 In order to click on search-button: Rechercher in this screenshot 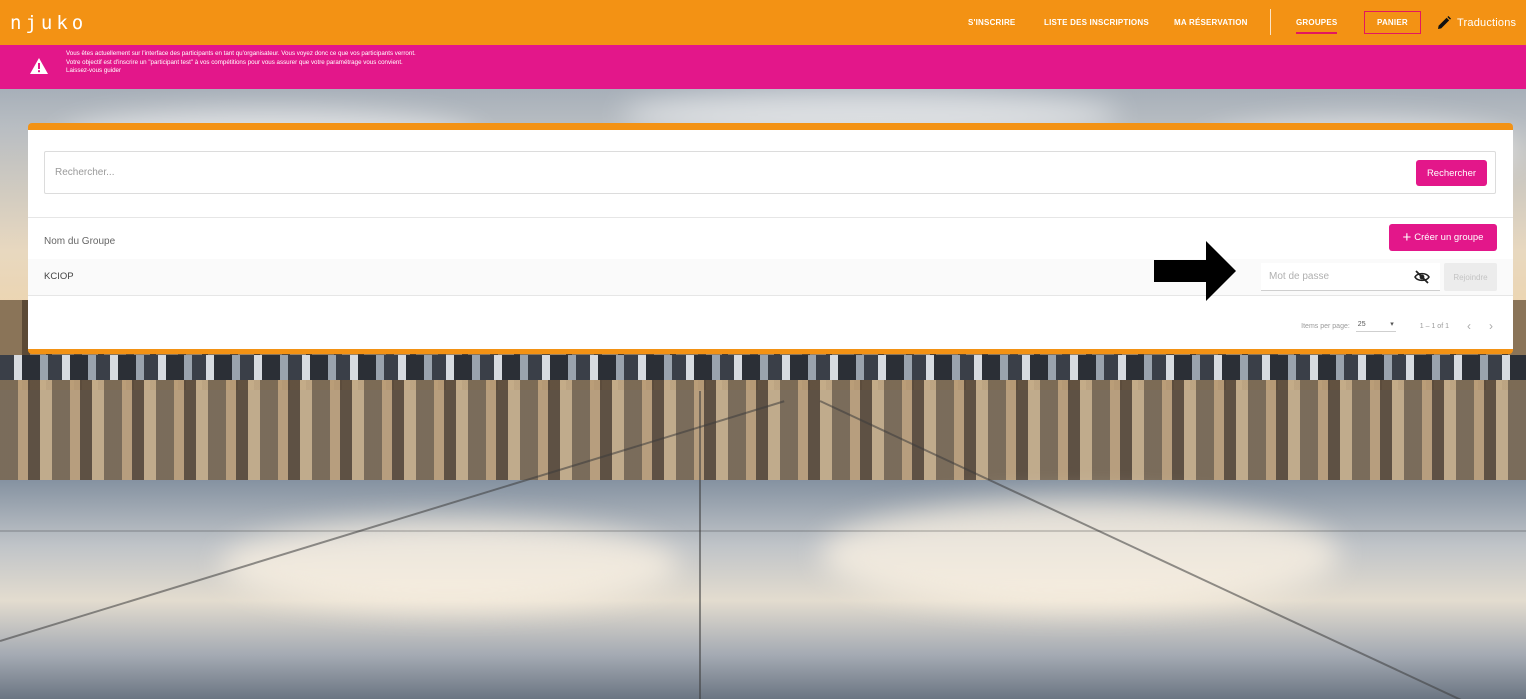, I will do `click(1451, 173)`.